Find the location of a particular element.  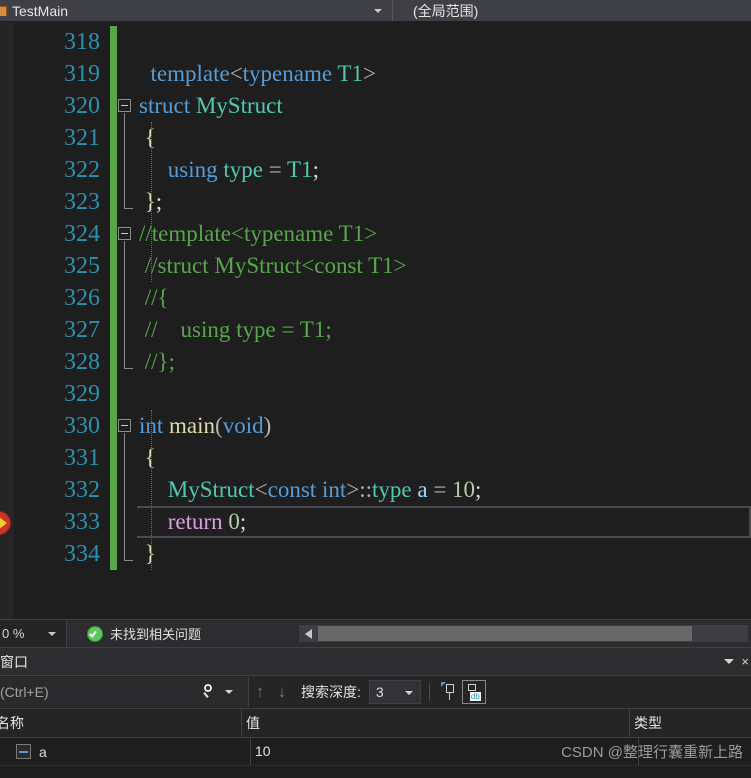

code-token: //template<typename T1> is located at coordinates (258, 233).